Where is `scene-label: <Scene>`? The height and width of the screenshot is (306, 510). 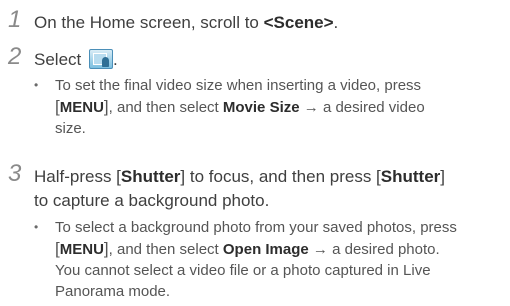 scene-label: <Scene> is located at coordinates (298, 22).